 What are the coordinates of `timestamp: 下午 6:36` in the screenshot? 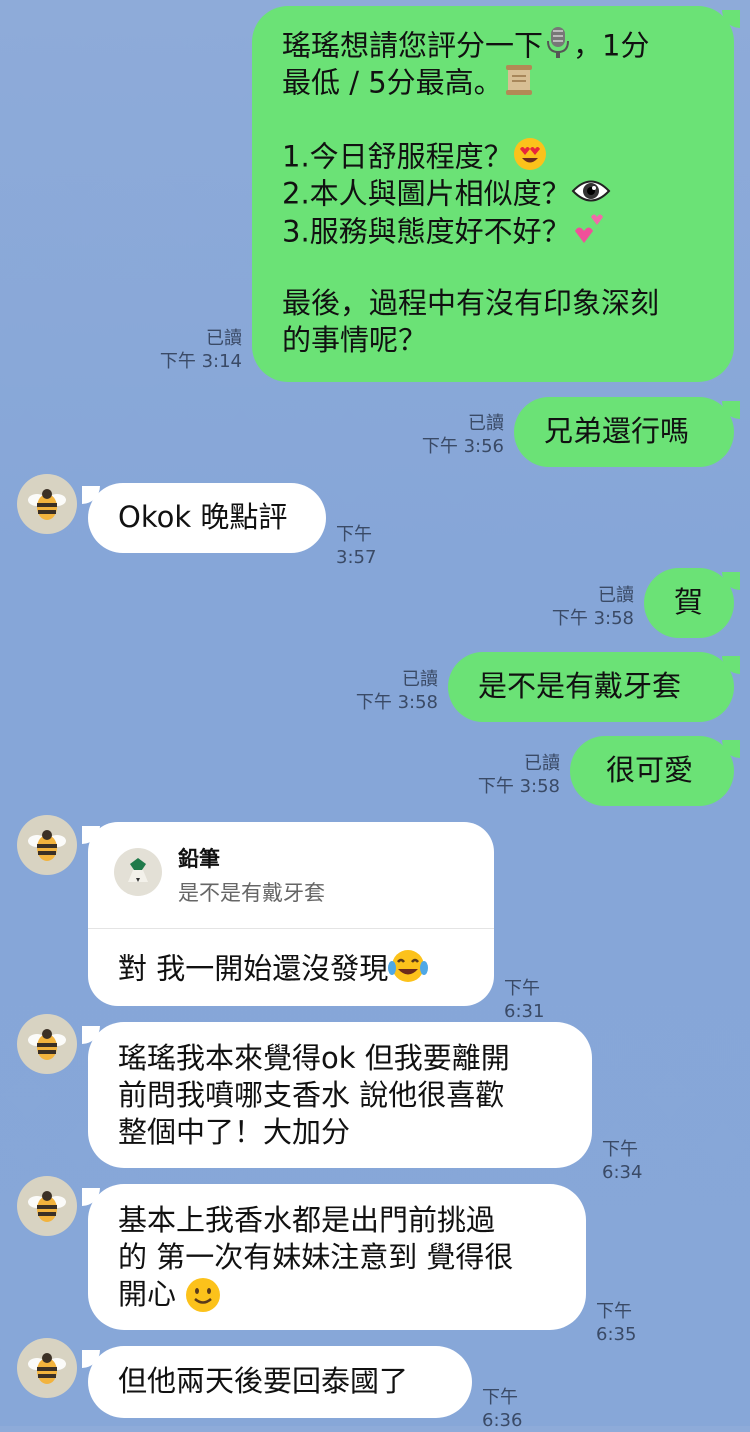 It's located at (502, 1409).